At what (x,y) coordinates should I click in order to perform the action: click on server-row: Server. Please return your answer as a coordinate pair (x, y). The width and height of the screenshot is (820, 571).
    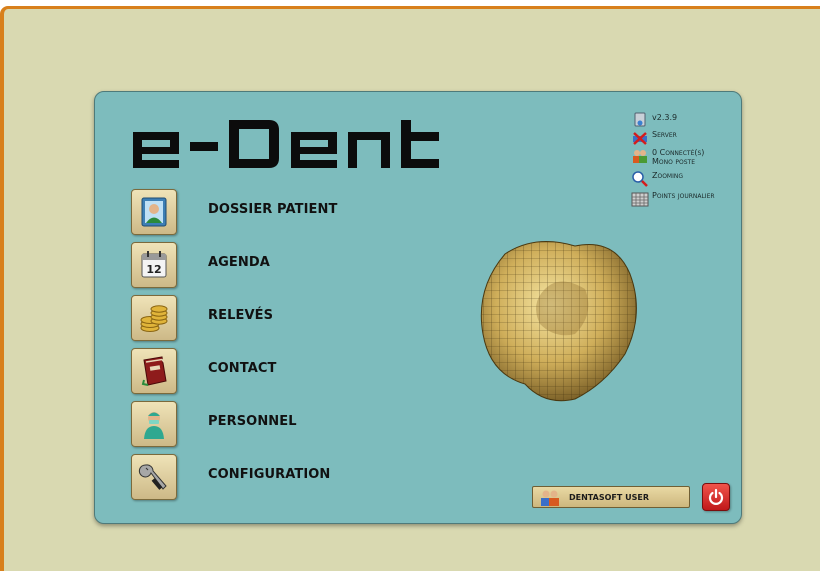
    Looking at the image, I should click on (654, 138).